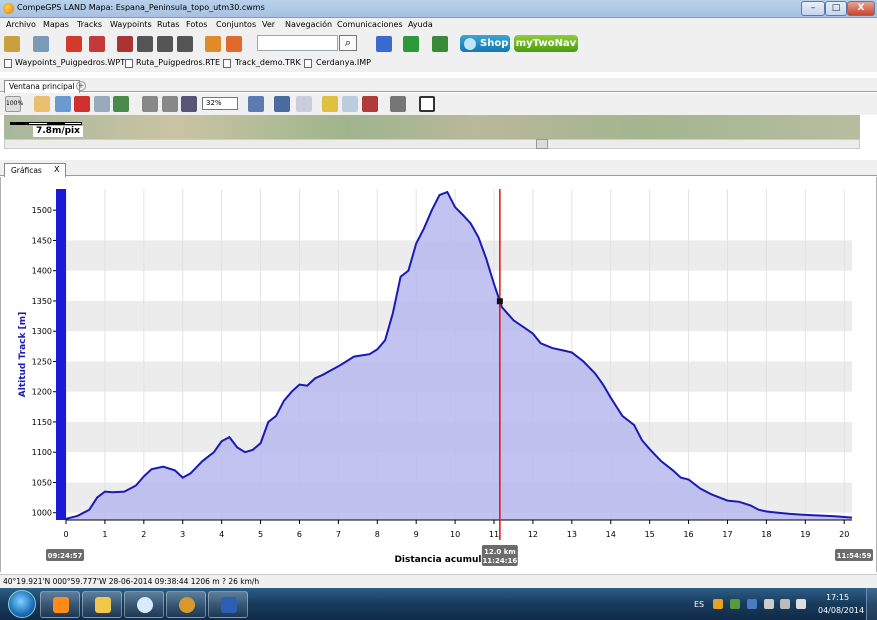 The image size is (877, 620). I want to click on tray-volume-icon, so click(801, 604).